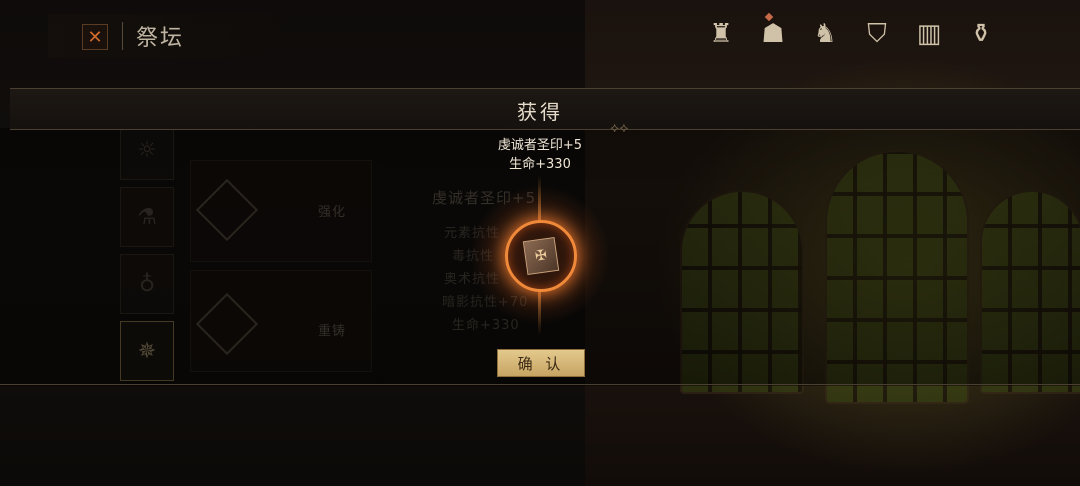  I want to click on hood-glyph: ☗, so click(773, 34).